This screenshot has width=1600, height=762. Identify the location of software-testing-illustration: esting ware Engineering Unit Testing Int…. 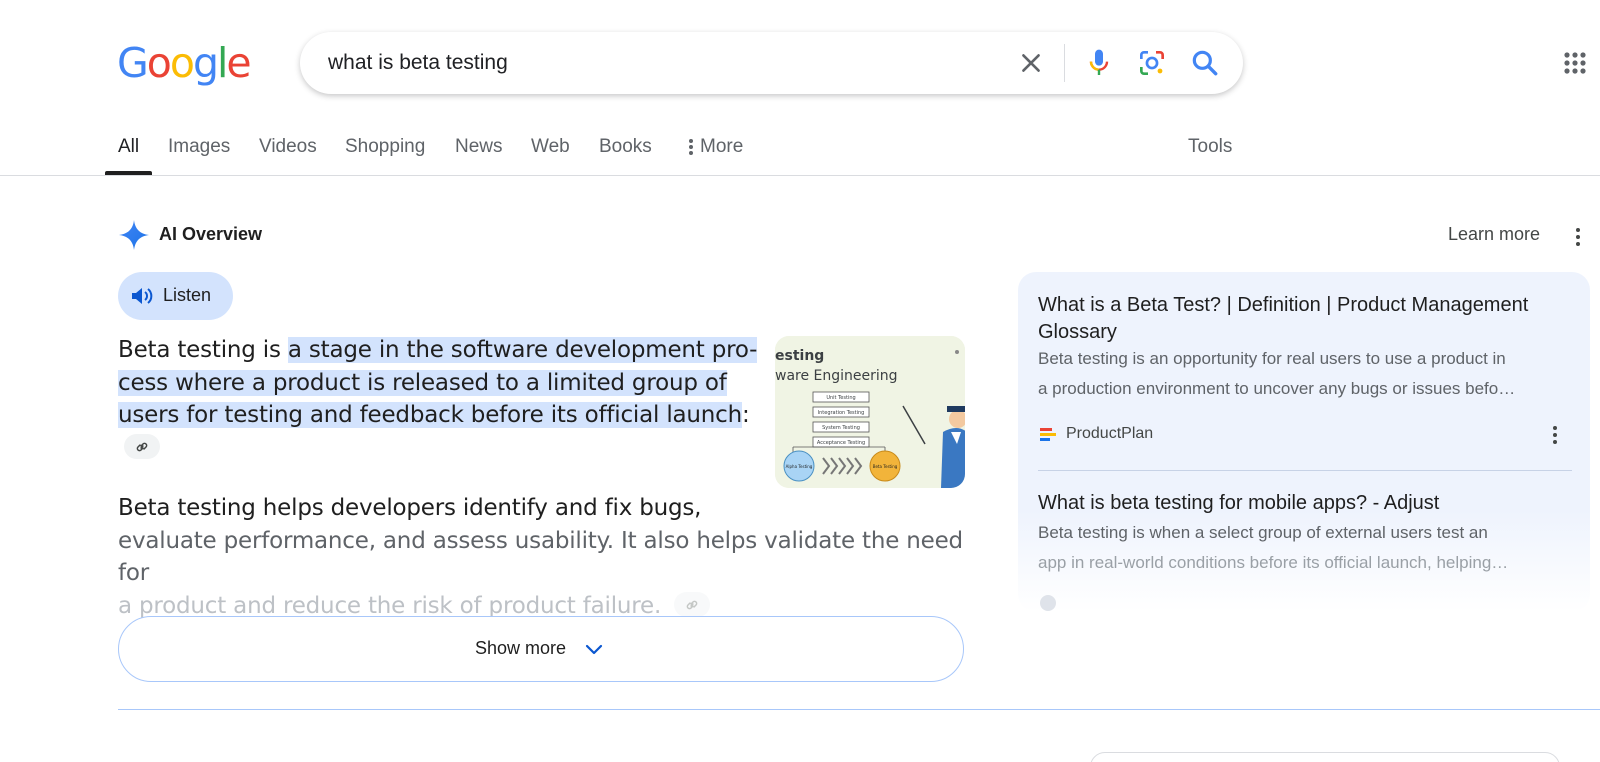
(870, 412).